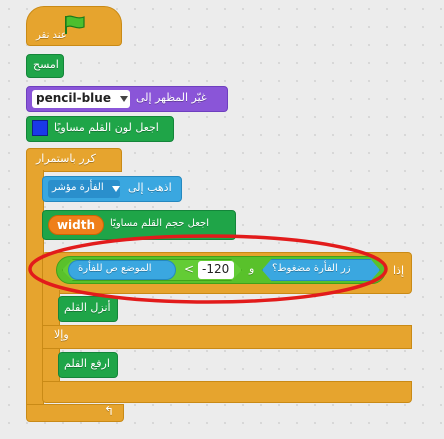  What do you see at coordinates (252, 268) in the screenshot?
I see `and-label: و` at bounding box center [252, 268].